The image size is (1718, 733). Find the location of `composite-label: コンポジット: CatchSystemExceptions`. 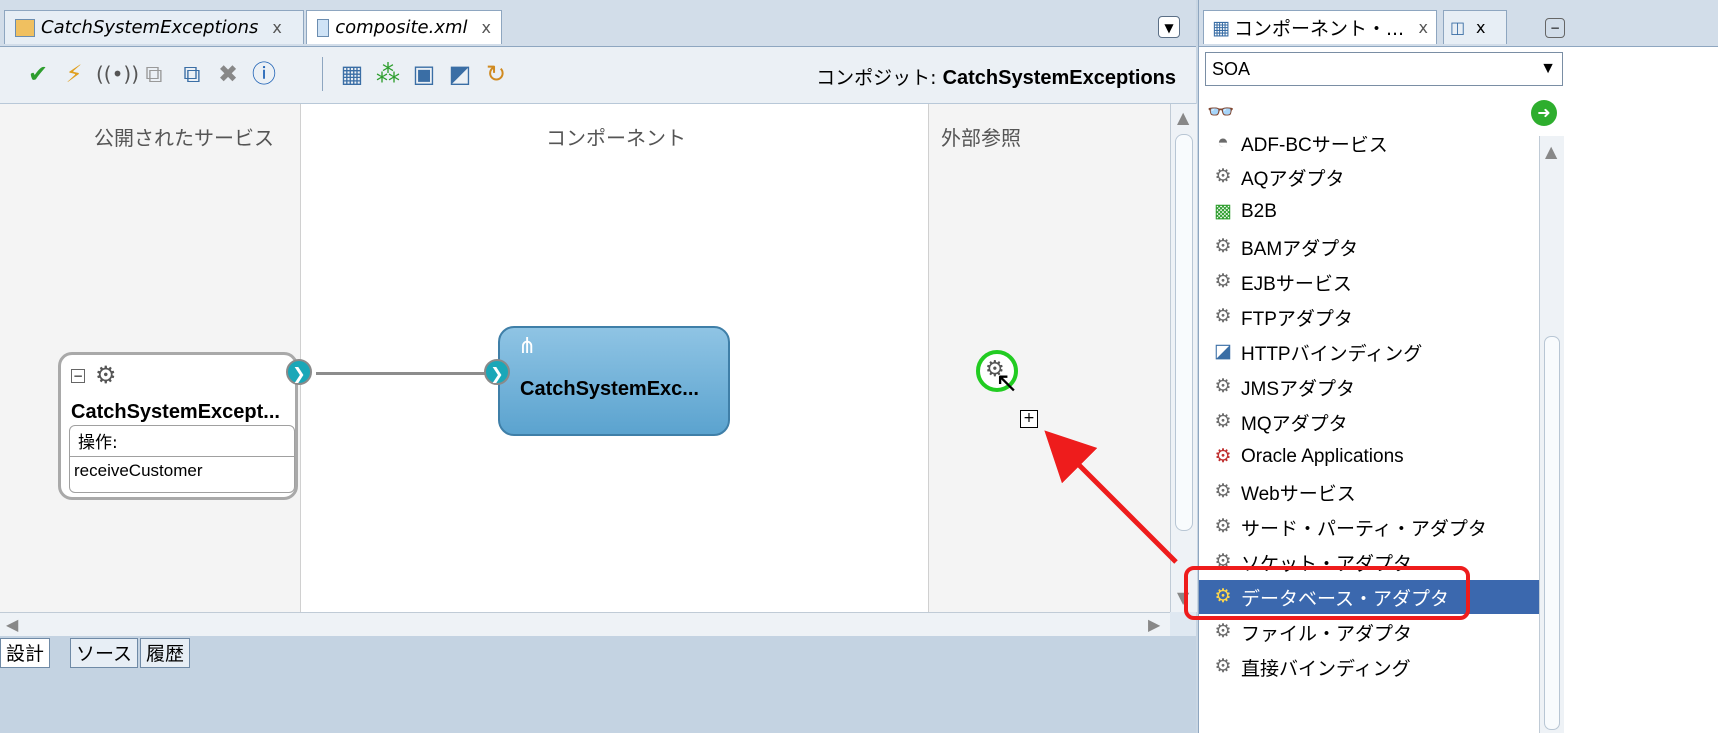

composite-label: コンポジット: CatchSystemExceptions is located at coordinates (996, 76).